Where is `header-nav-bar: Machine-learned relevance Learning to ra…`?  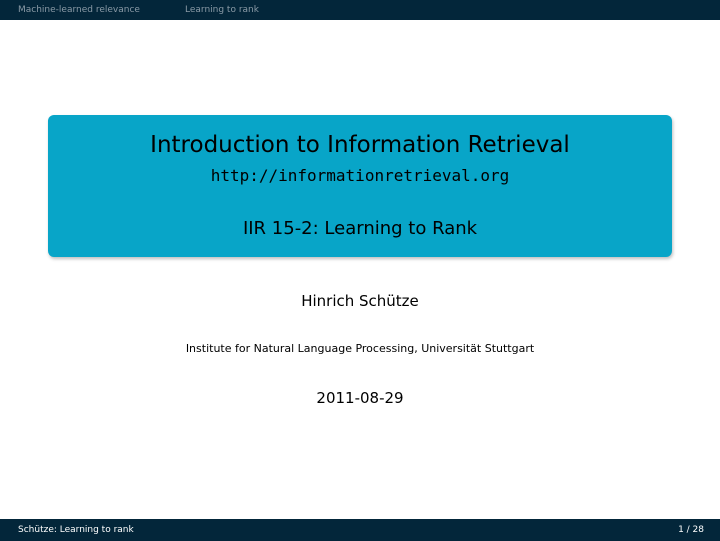
header-nav-bar: Machine-learned relevance Learning to ra… is located at coordinates (360, 10).